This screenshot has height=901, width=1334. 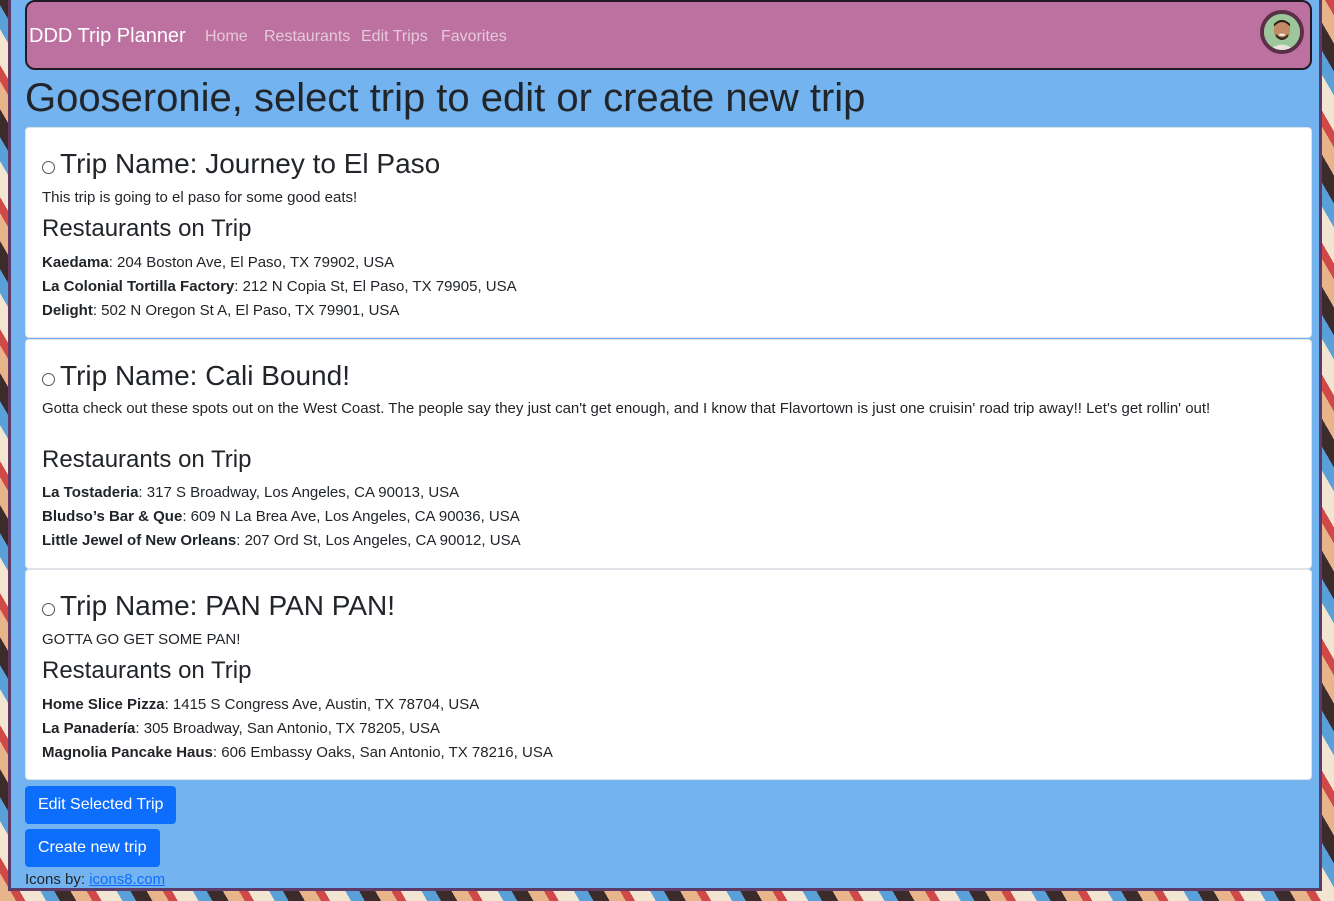 I want to click on footer-prefix: Icons by:, so click(x=57, y=879).